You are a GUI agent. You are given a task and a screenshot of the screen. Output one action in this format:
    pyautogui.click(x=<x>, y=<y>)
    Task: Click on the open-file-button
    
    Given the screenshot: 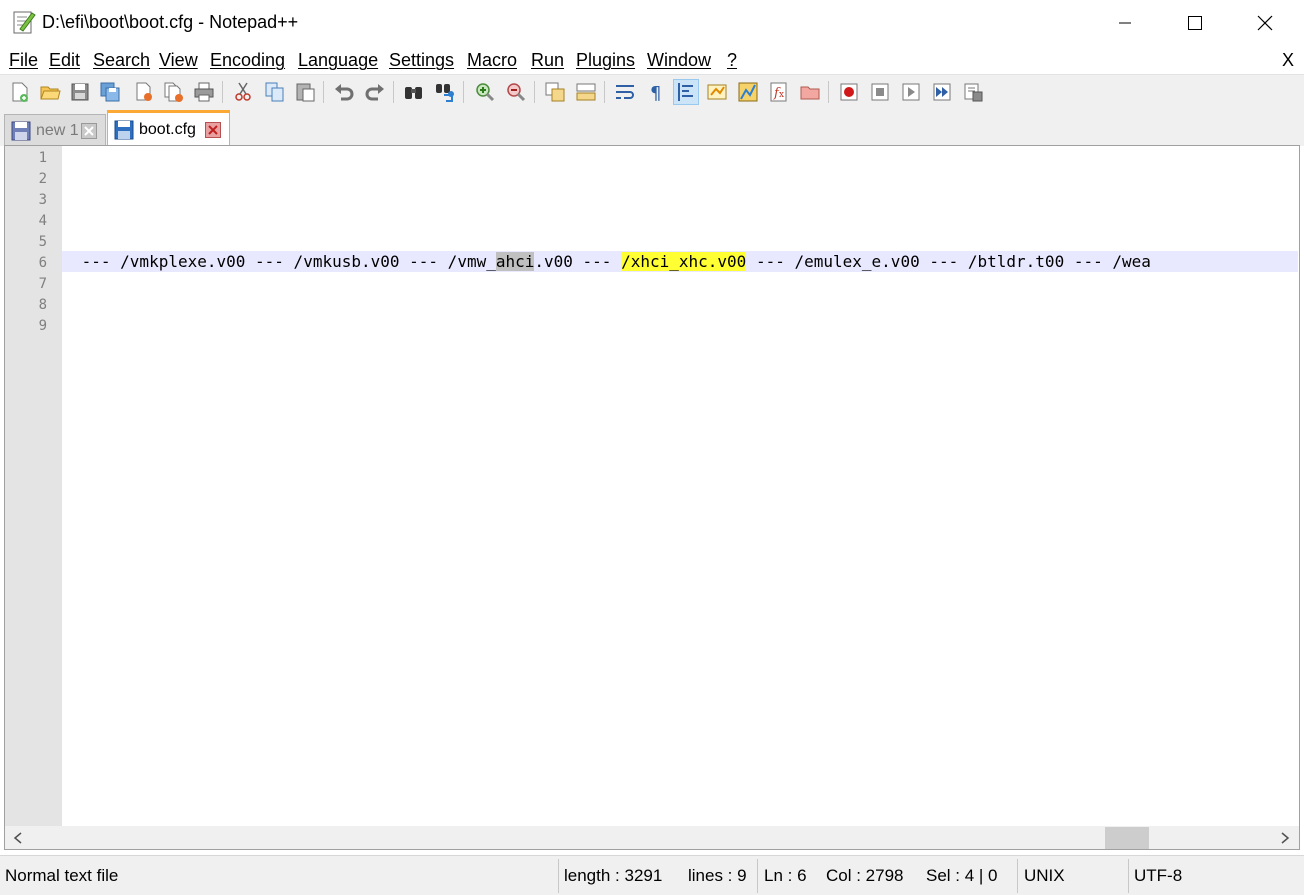 What is the action you would take?
    pyautogui.click(x=50, y=92)
    